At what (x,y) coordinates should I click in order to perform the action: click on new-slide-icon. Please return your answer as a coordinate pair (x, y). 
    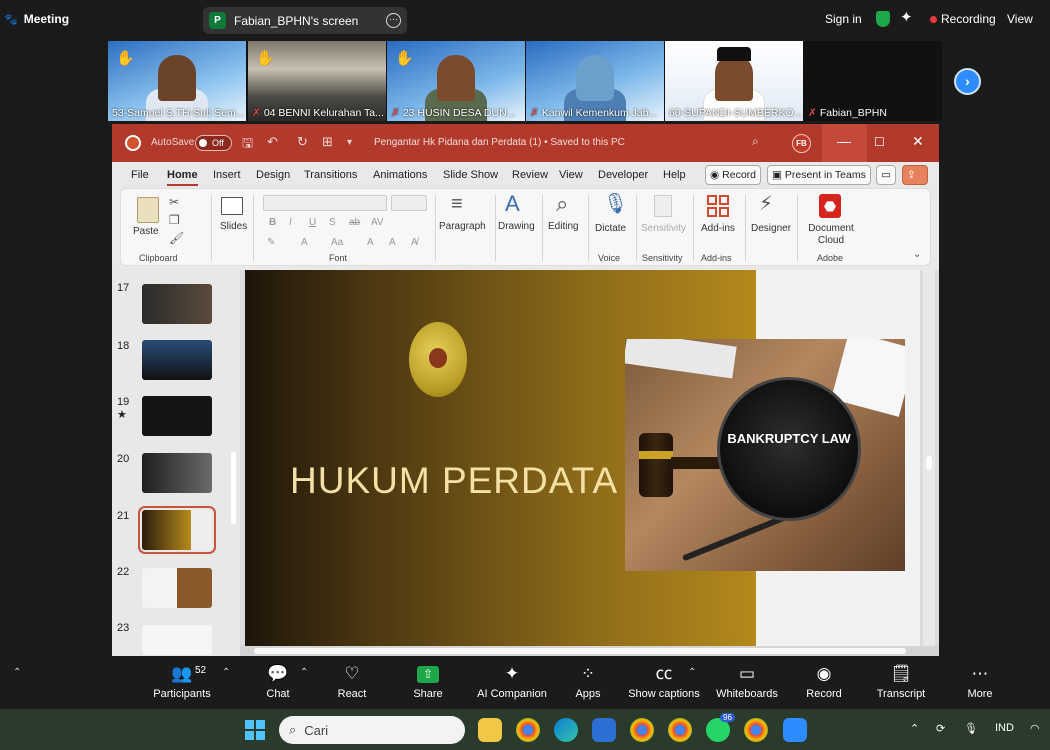
    Looking at the image, I should click on (232, 206).